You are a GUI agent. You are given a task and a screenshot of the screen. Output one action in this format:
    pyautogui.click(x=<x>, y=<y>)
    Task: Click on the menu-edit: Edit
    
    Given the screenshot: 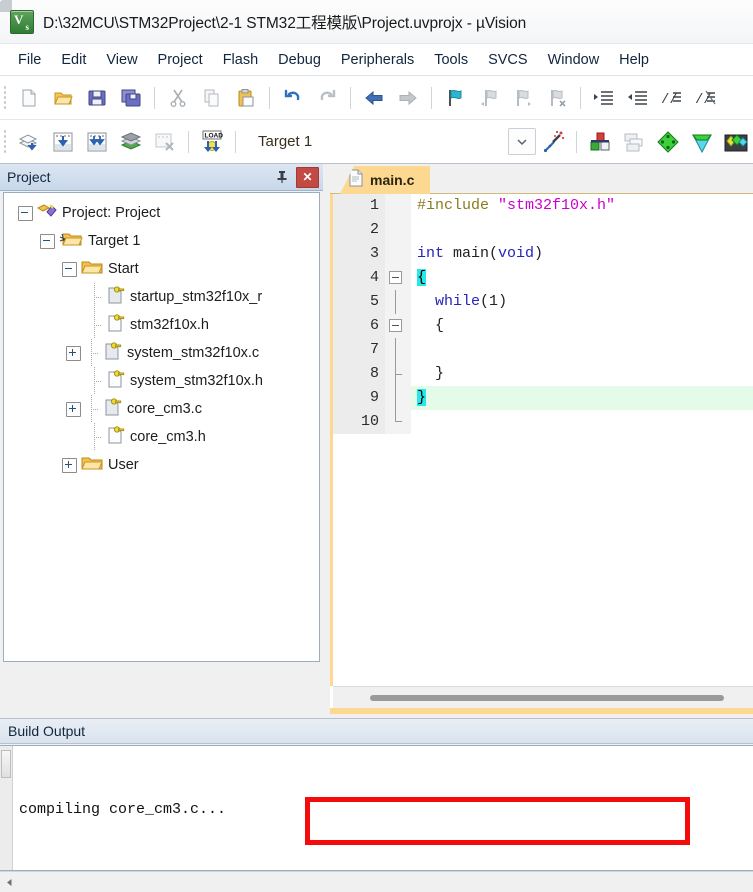 What is the action you would take?
    pyautogui.click(x=73, y=60)
    